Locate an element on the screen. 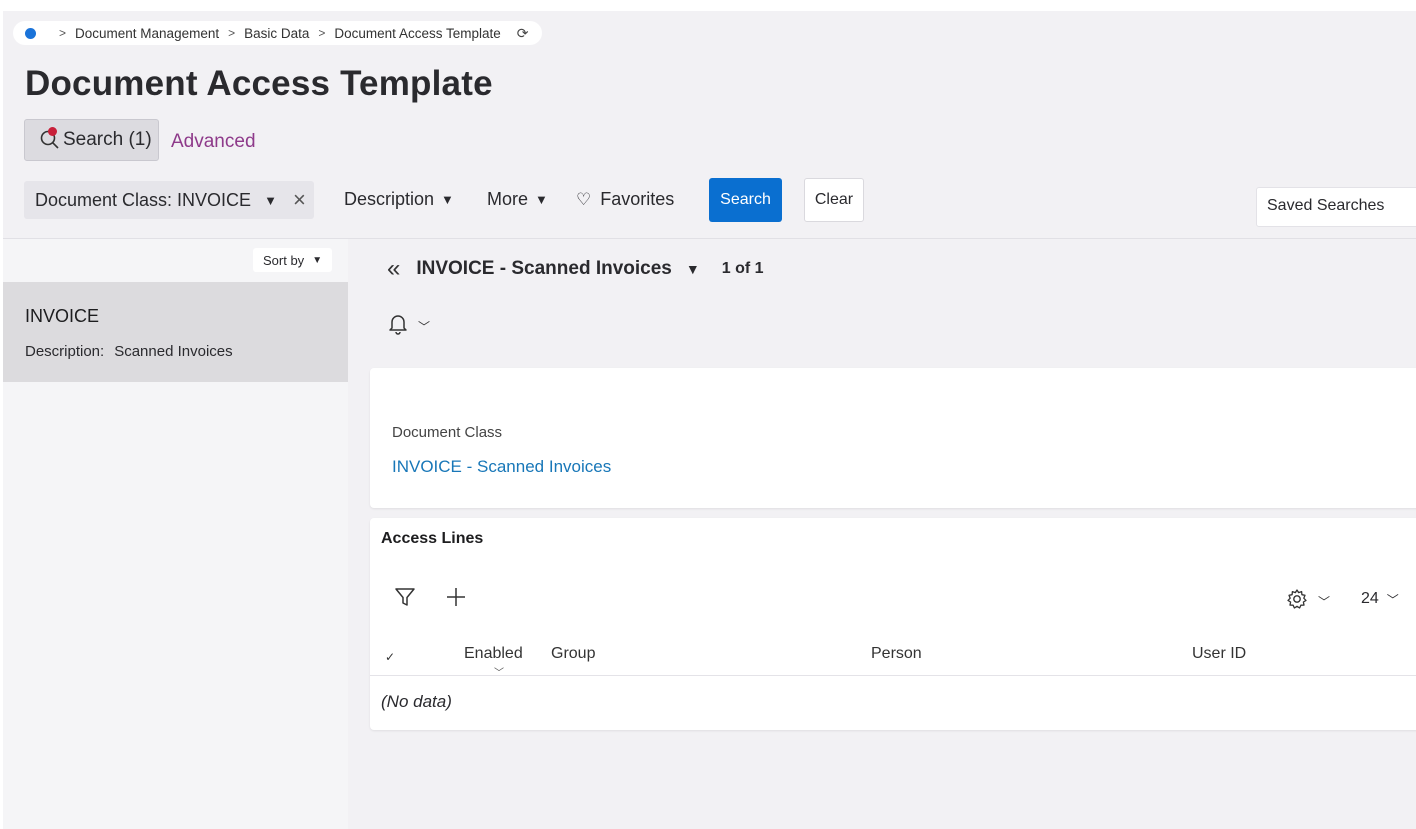 The height and width of the screenshot is (829, 1416). search-tab-label: Search (1) is located at coordinates (107, 139).